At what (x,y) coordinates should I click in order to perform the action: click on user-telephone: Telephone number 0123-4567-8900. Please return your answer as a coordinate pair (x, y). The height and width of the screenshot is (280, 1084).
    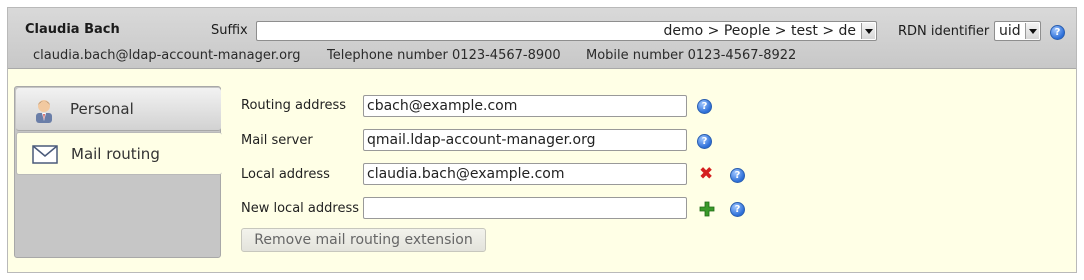
    Looking at the image, I should click on (444, 55).